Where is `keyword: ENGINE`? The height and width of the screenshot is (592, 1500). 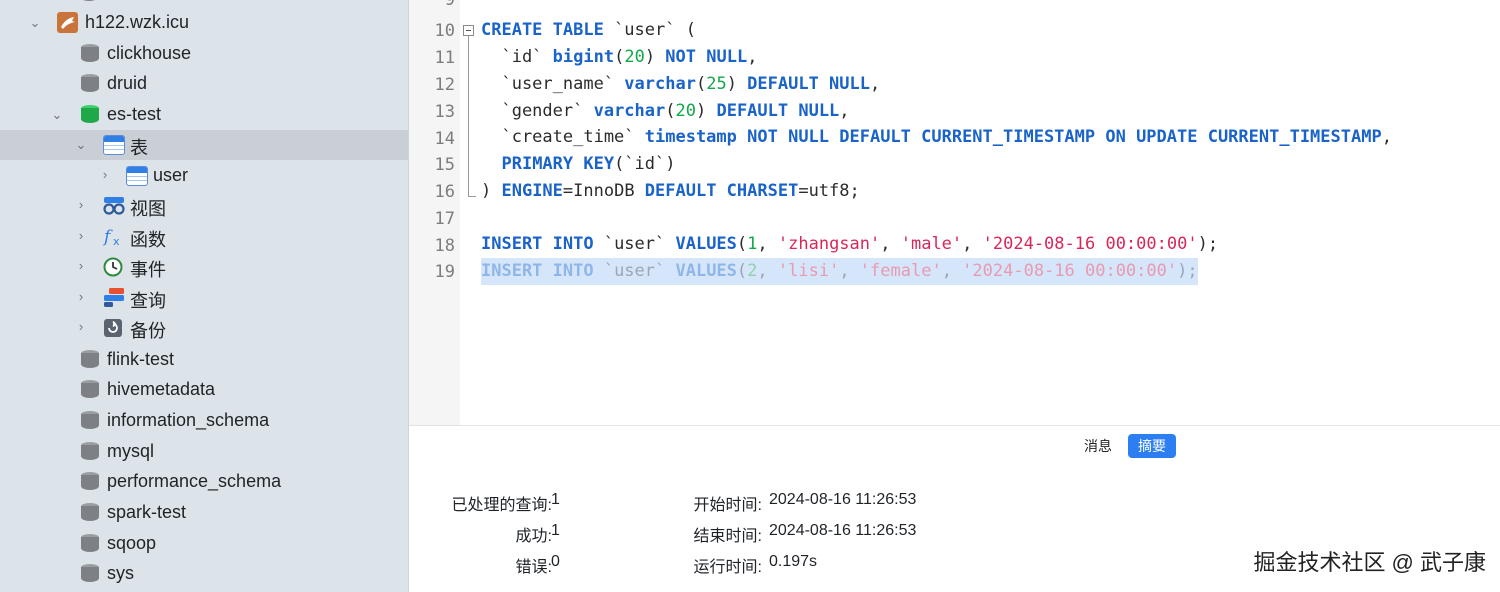 keyword: ENGINE is located at coordinates (532, 191).